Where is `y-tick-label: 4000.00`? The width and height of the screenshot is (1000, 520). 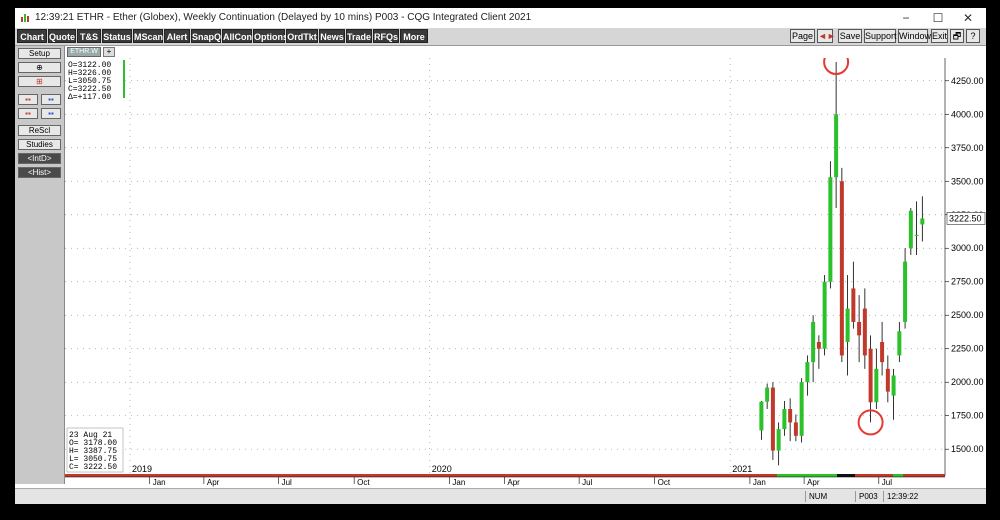
y-tick-label: 4000.00 is located at coordinates (967, 114).